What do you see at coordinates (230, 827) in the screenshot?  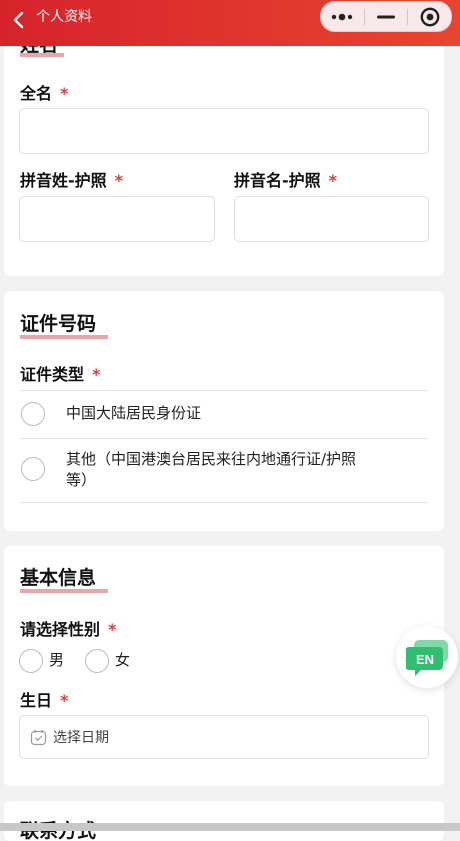 I see `bottom-bar` at bounding box center [230, 827].